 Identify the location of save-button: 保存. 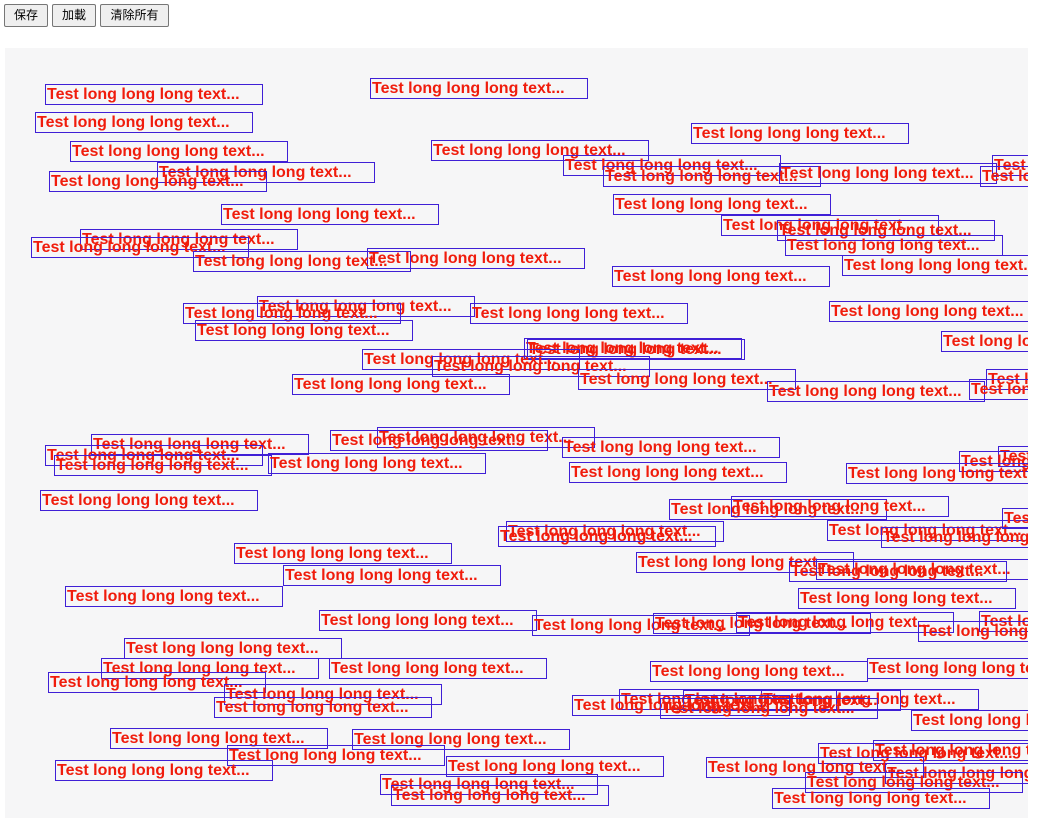
(26, 15).